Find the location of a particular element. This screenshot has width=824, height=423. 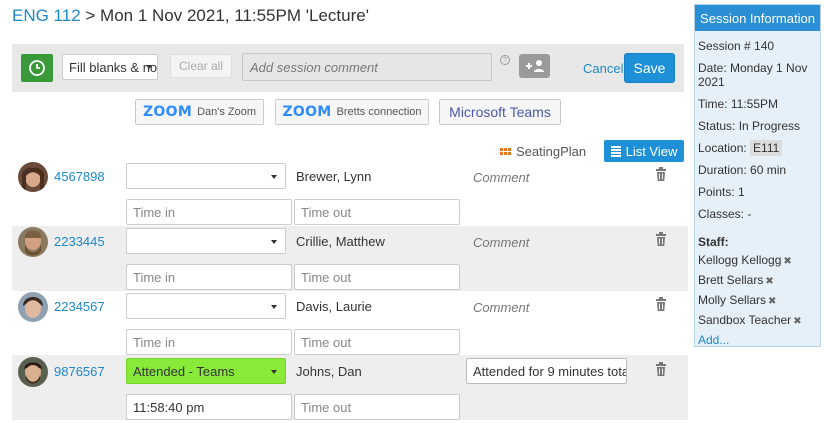

session-duration: Duration: 60 min is located at coordinates (742, 170).